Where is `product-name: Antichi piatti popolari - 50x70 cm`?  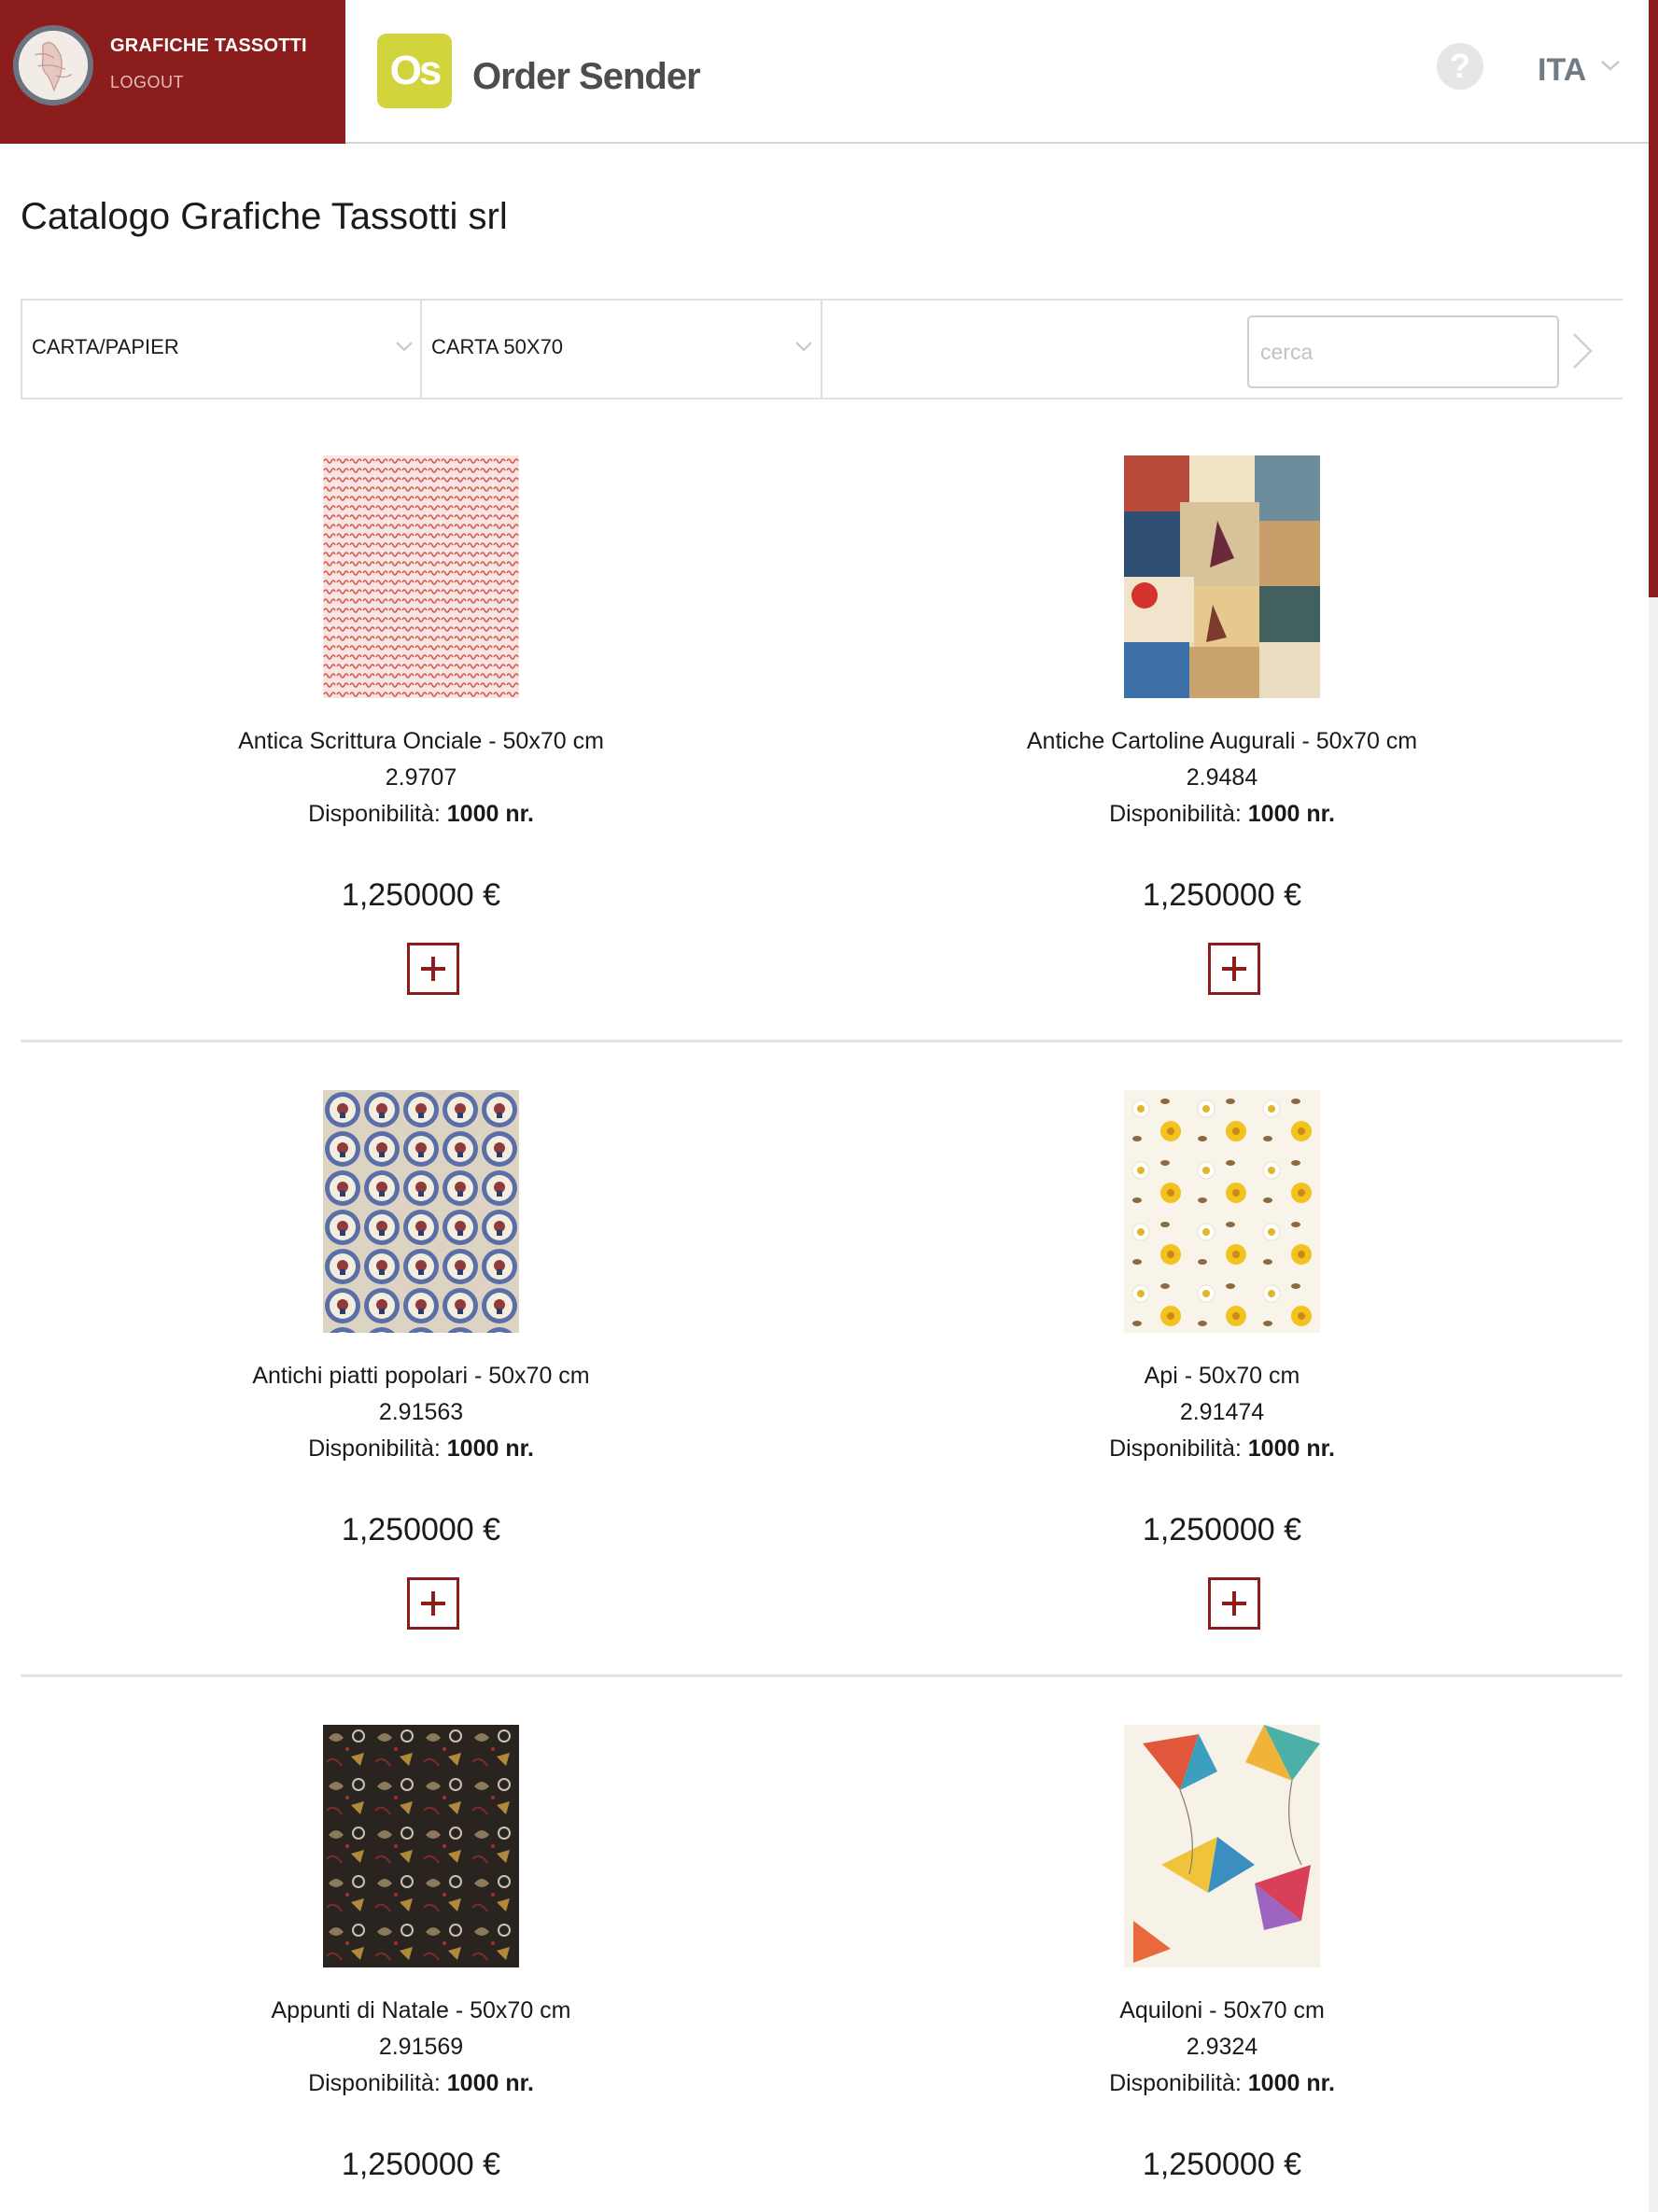 product-name: Antichi piatti popolari - 50x70 cm is located at coordinates (421, 1376).